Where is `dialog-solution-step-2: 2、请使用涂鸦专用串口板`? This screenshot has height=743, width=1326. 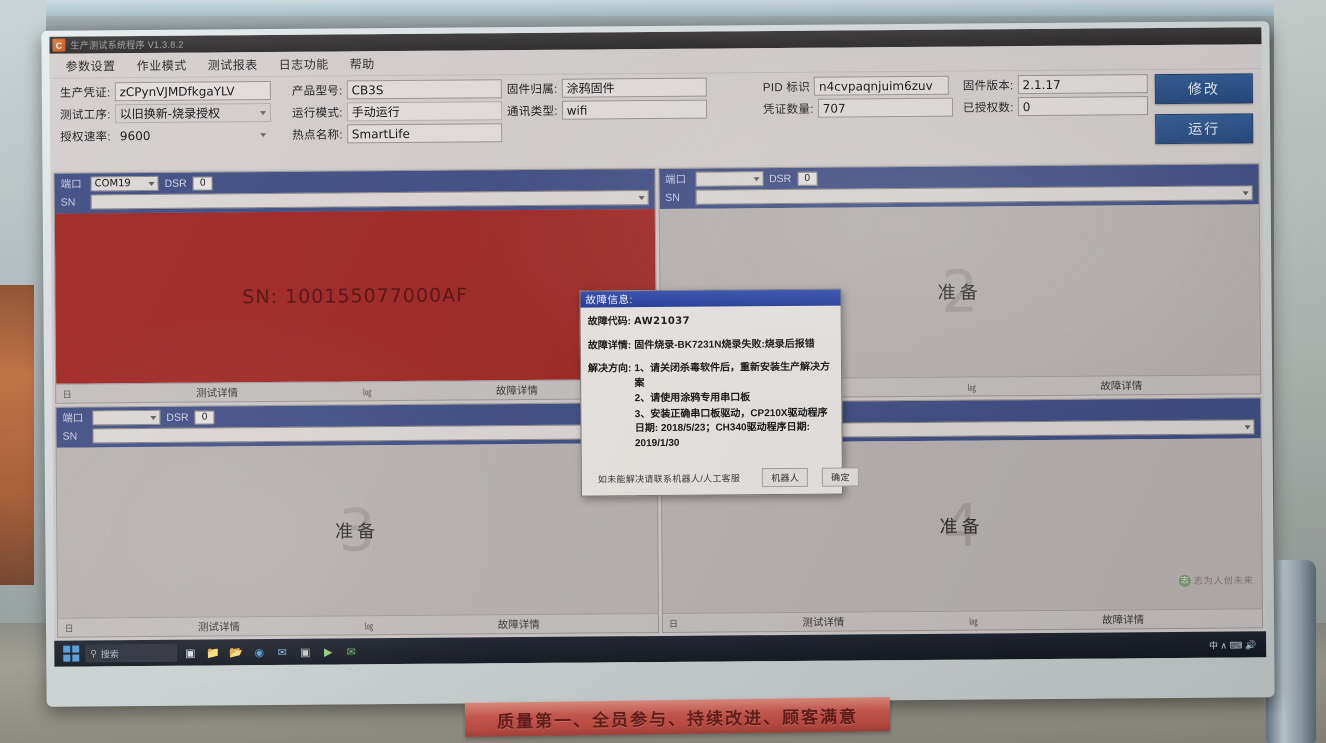 dialog-solution-step-2: 2、请使用涂鸦专用串口板 is located at coordinates (692, 398).